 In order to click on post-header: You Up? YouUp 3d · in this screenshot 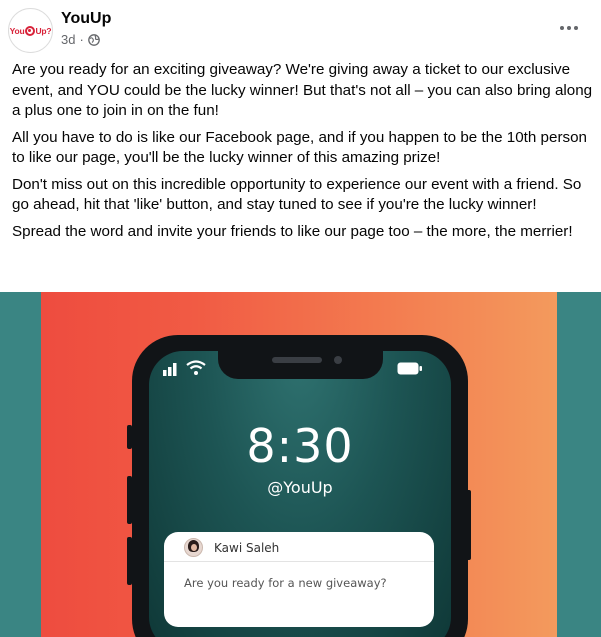, I will do `click(300, 29)`.